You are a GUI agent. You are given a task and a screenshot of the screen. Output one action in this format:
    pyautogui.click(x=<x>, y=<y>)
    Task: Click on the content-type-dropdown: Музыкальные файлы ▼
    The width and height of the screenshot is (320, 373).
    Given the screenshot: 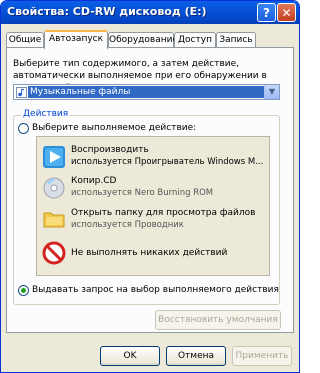 What is the action you would take?
    pyautogui.click(x=146, y=92)
    